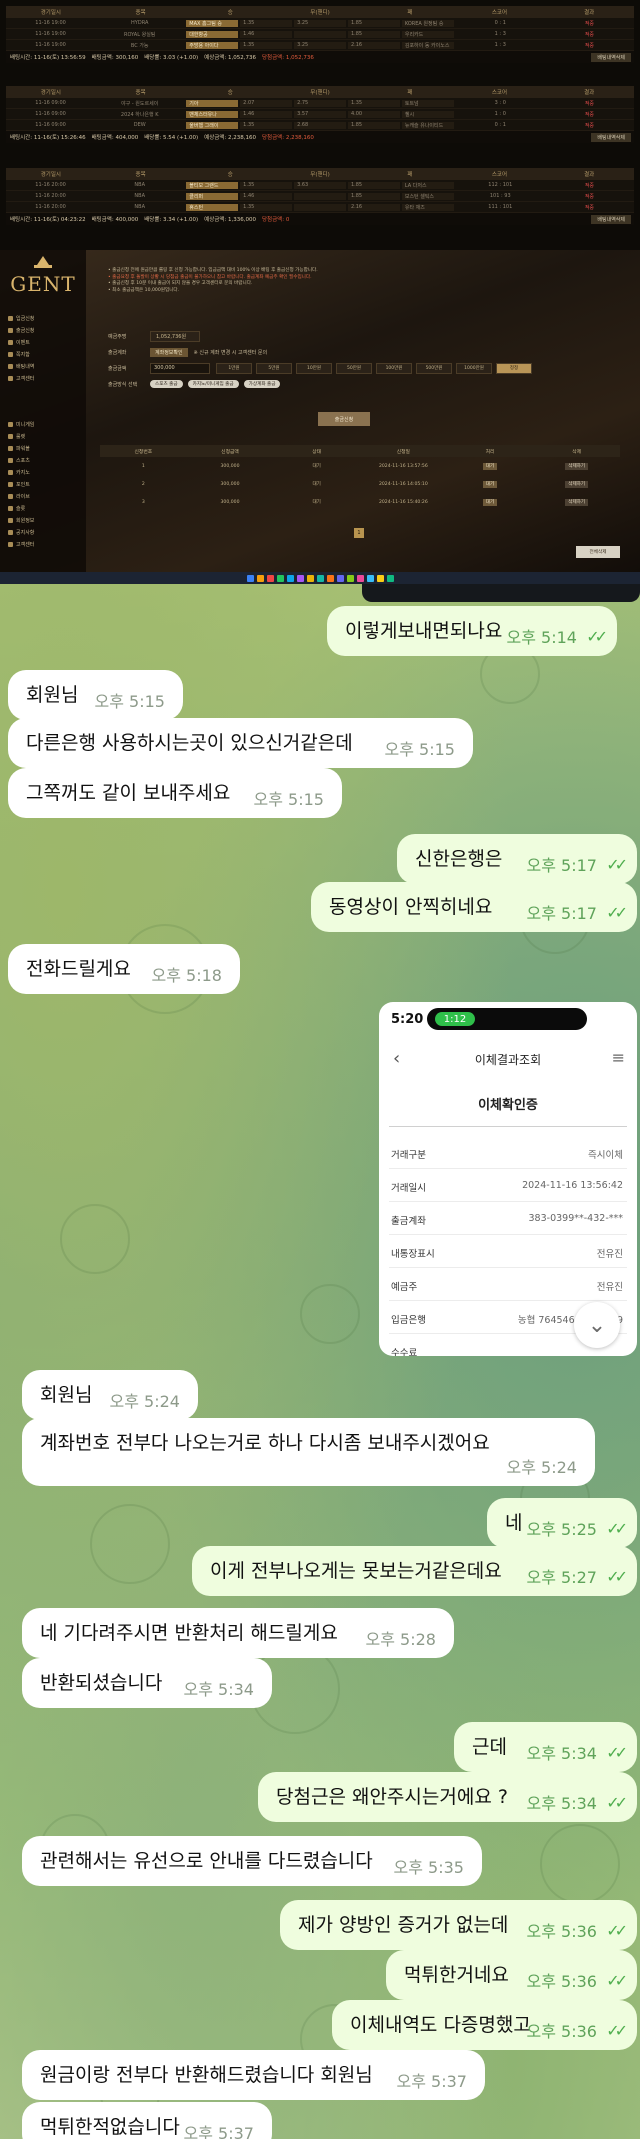  I want to click on reset-amount-button: 정정, so click(514, 368).